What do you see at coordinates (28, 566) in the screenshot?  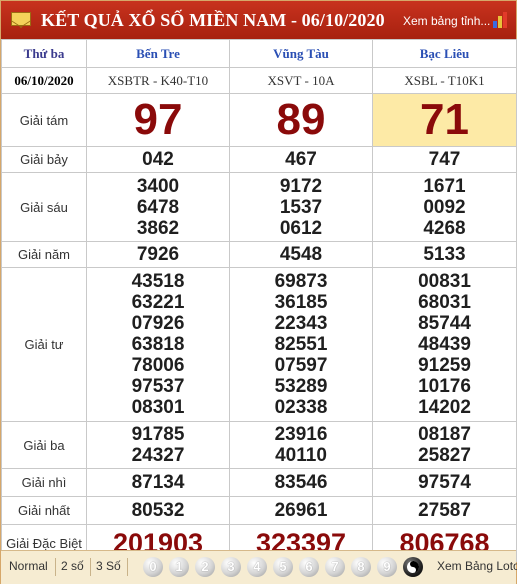 I see `normal-button: Normal` at bounding box center [28, 566].